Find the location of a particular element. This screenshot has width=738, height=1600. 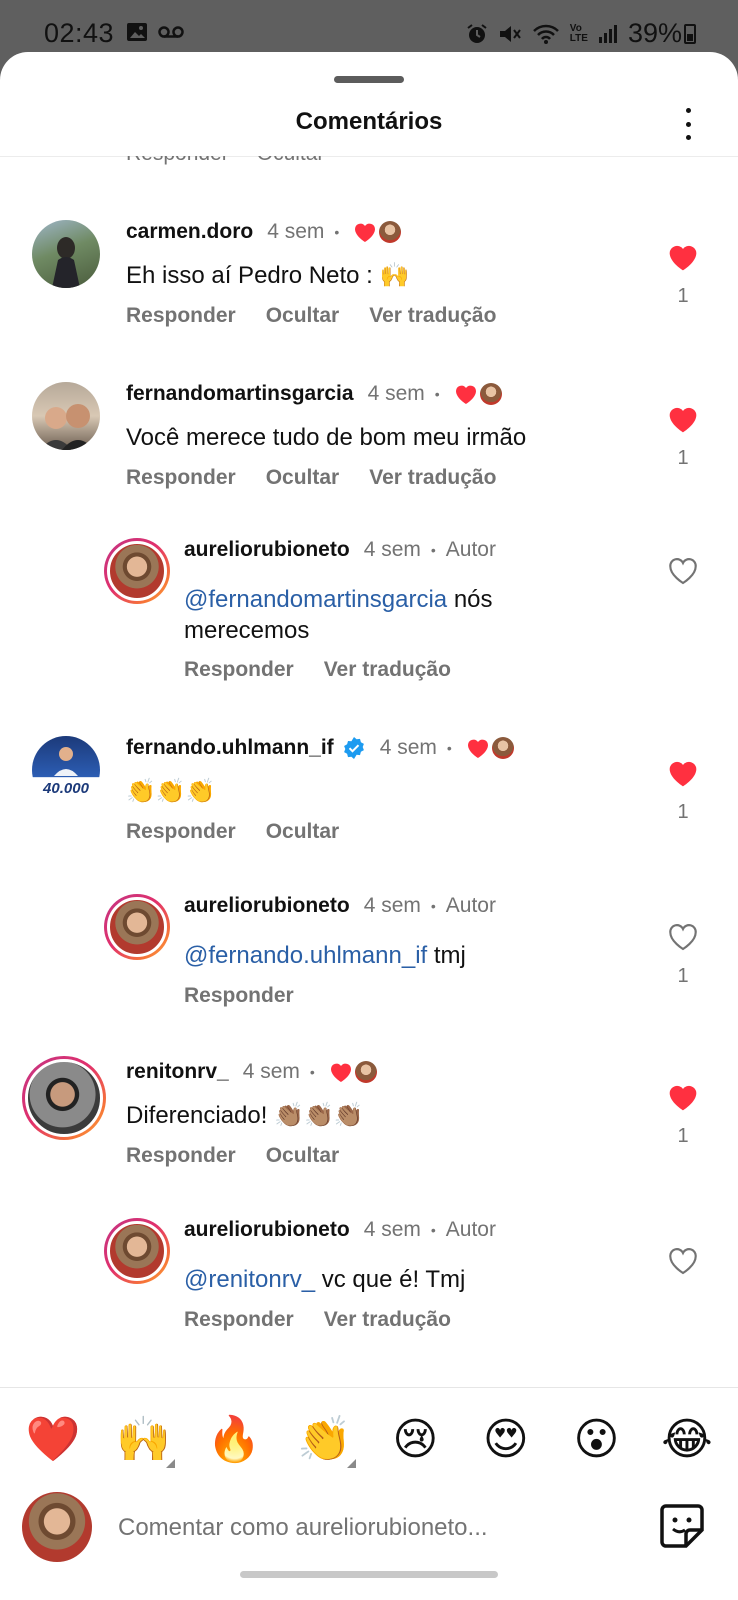

username: fernandomartinsgarcia is located at coordinates (240, 394).